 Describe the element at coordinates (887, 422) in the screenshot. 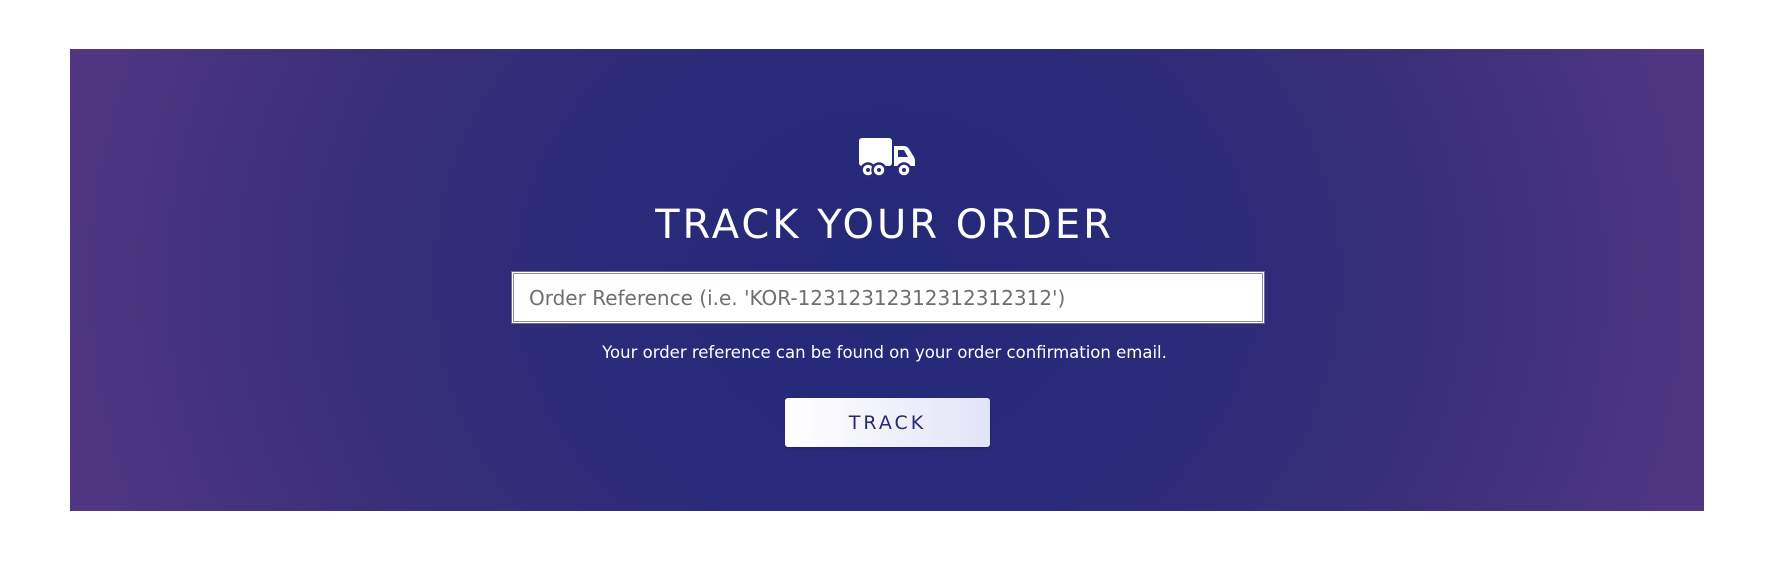

I see `track-button: TRACK` at that location.